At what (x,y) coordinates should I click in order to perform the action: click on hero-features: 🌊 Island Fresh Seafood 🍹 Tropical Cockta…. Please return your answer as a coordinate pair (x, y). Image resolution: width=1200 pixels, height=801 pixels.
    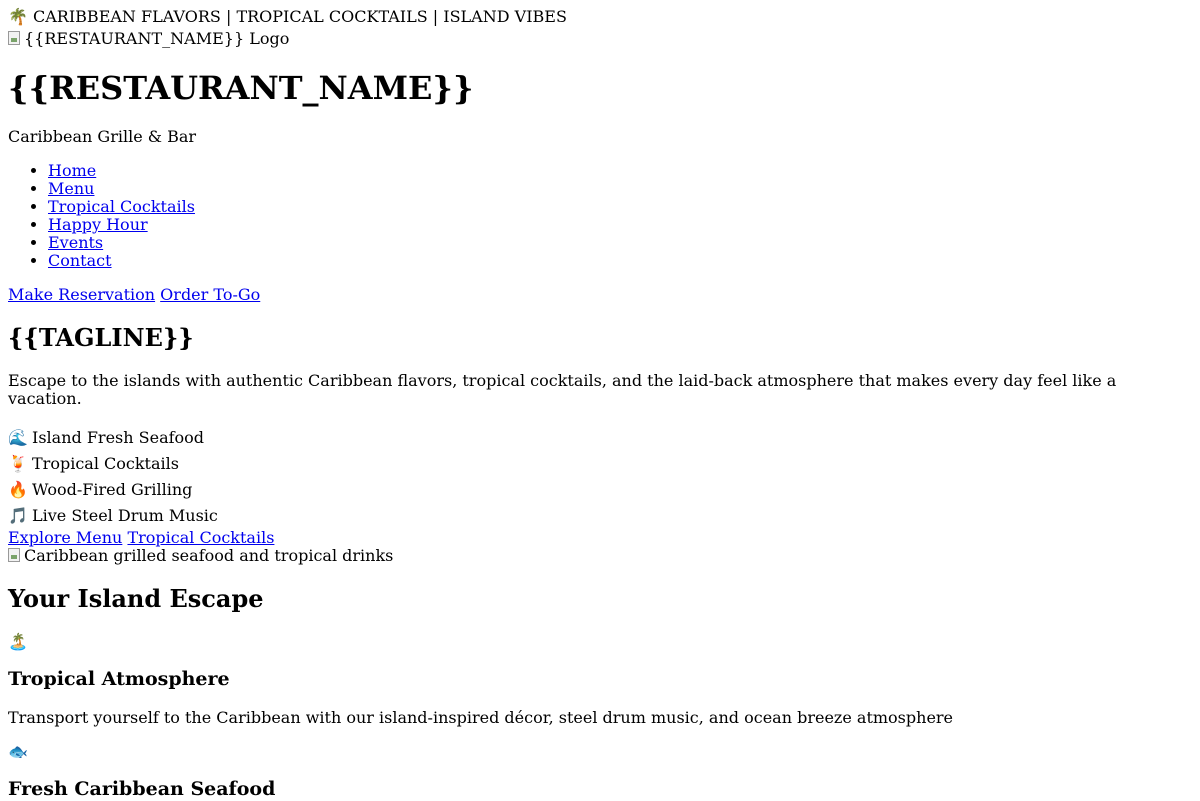
    Looking at the image, I should click on (600, 477).